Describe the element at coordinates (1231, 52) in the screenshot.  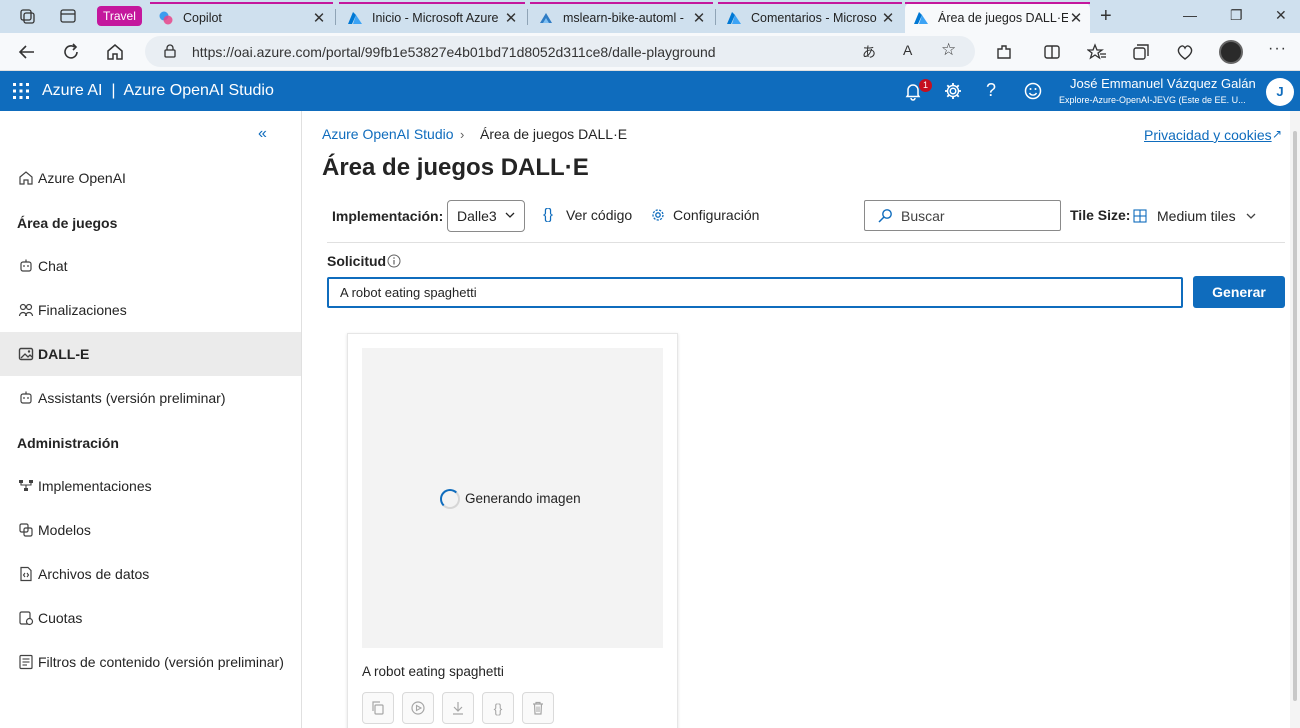
I see `profile-avatar` at that location.